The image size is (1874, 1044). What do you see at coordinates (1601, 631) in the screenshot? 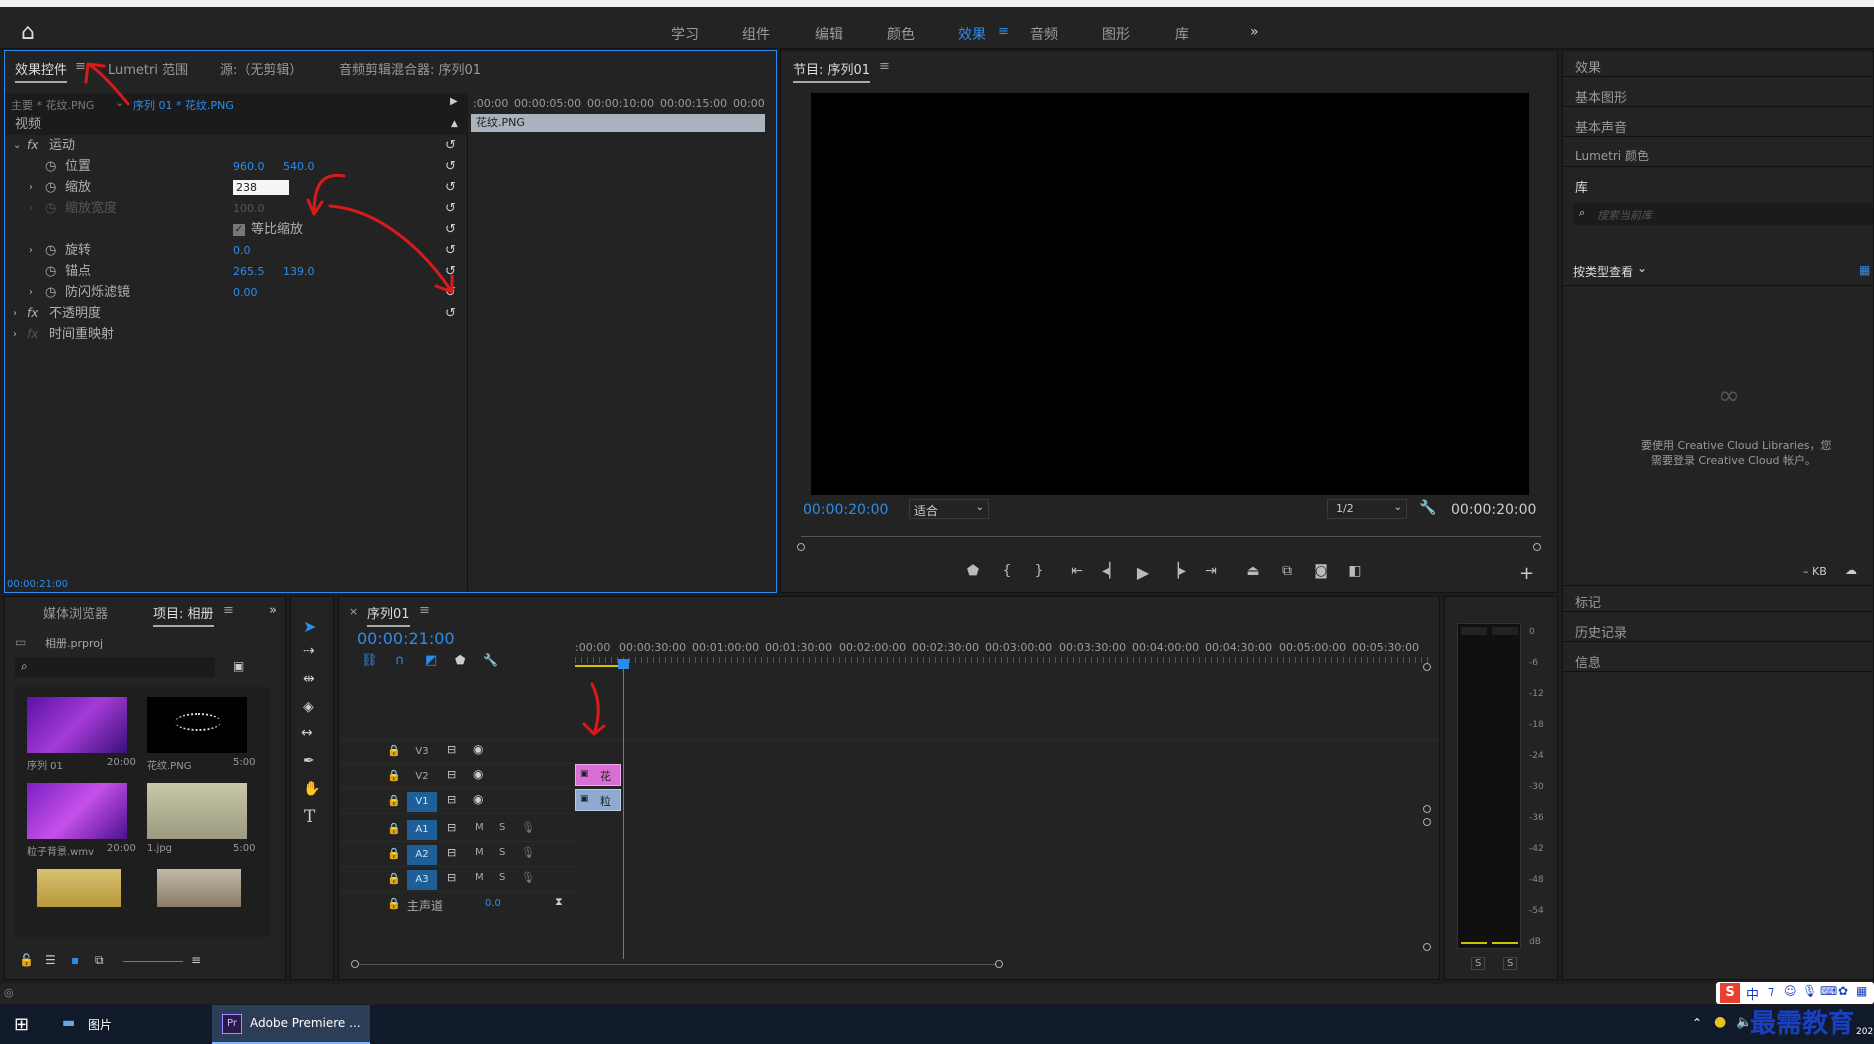
I see `panel-history: 历史记录` at bounding box center [1601, 631].